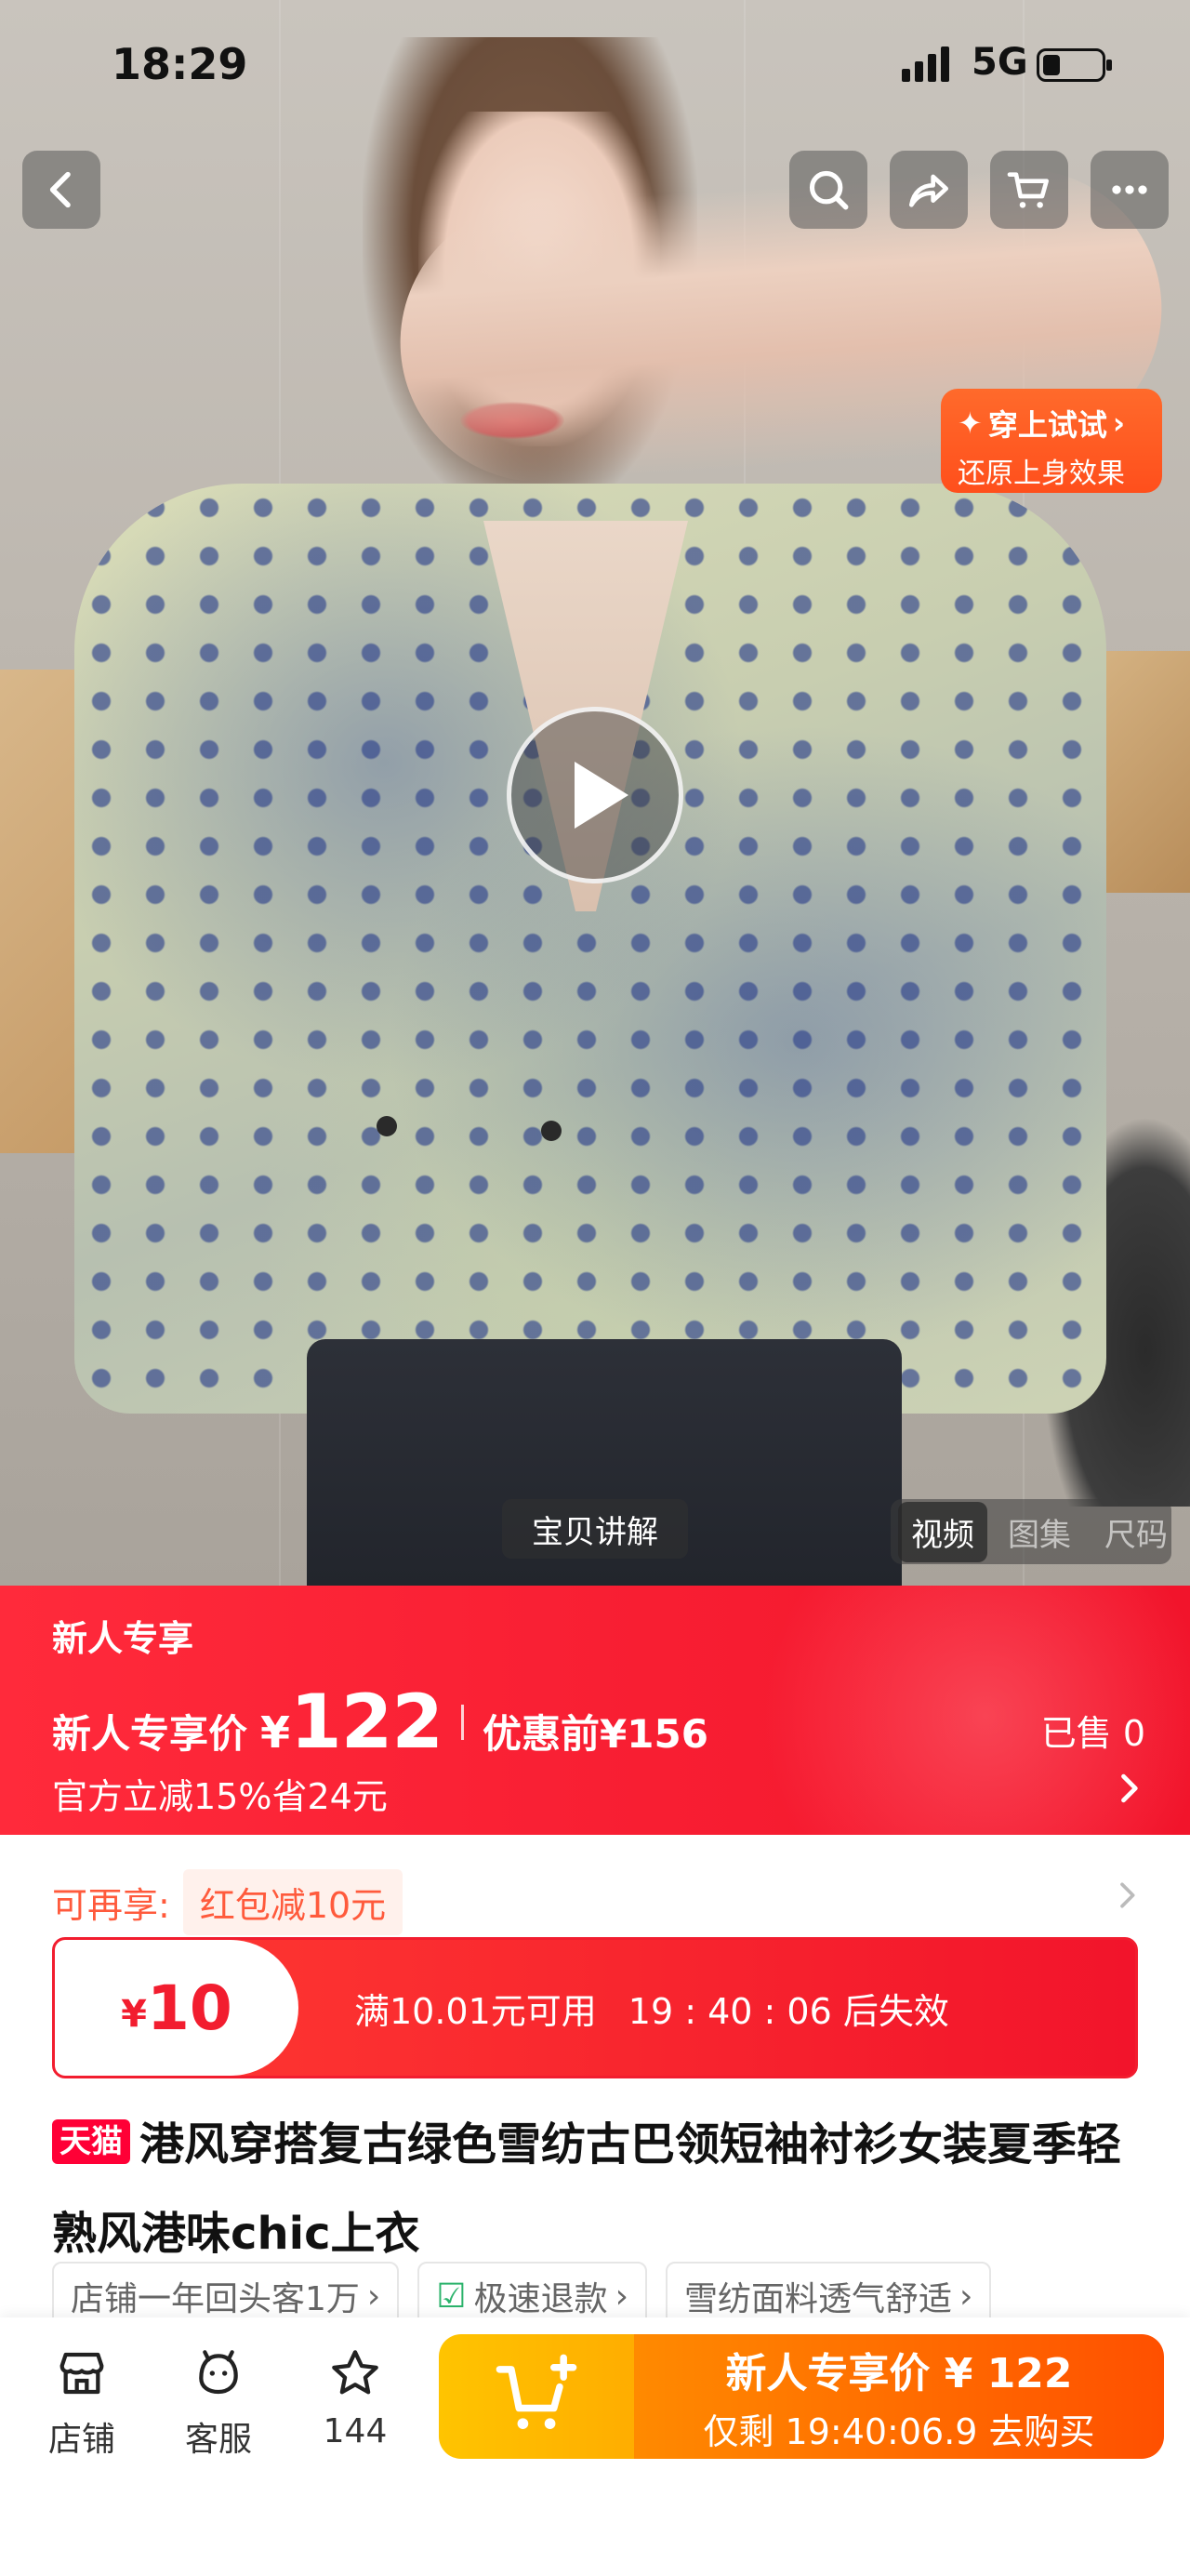  Describe the element at coordinates (1074, 65) in the screenshot. I see `battery-icon` at that location.